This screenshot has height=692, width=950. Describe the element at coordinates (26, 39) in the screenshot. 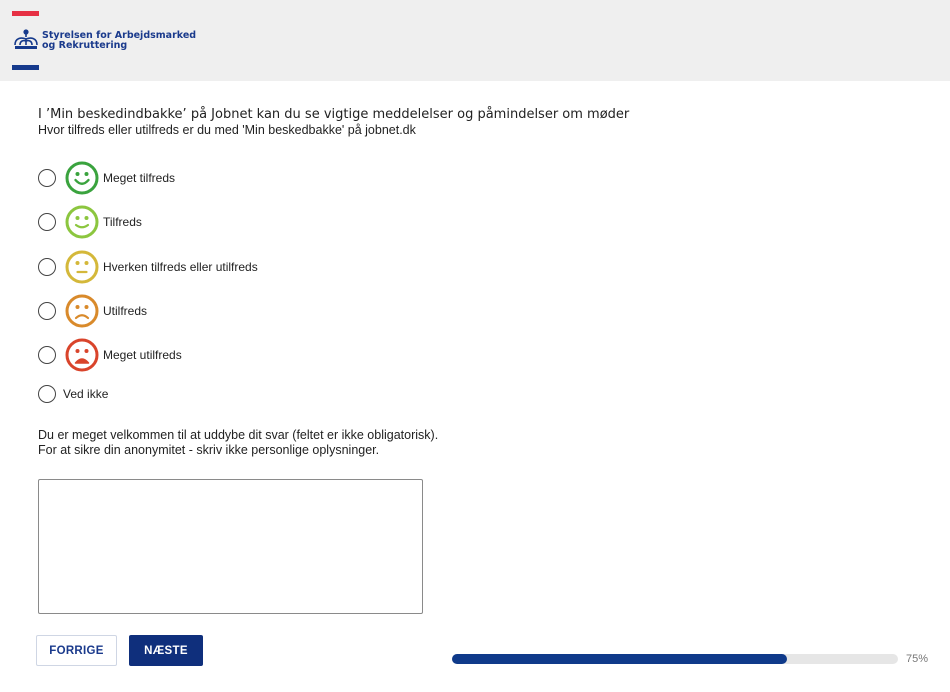

I see `crown-logo-icon` at that location.